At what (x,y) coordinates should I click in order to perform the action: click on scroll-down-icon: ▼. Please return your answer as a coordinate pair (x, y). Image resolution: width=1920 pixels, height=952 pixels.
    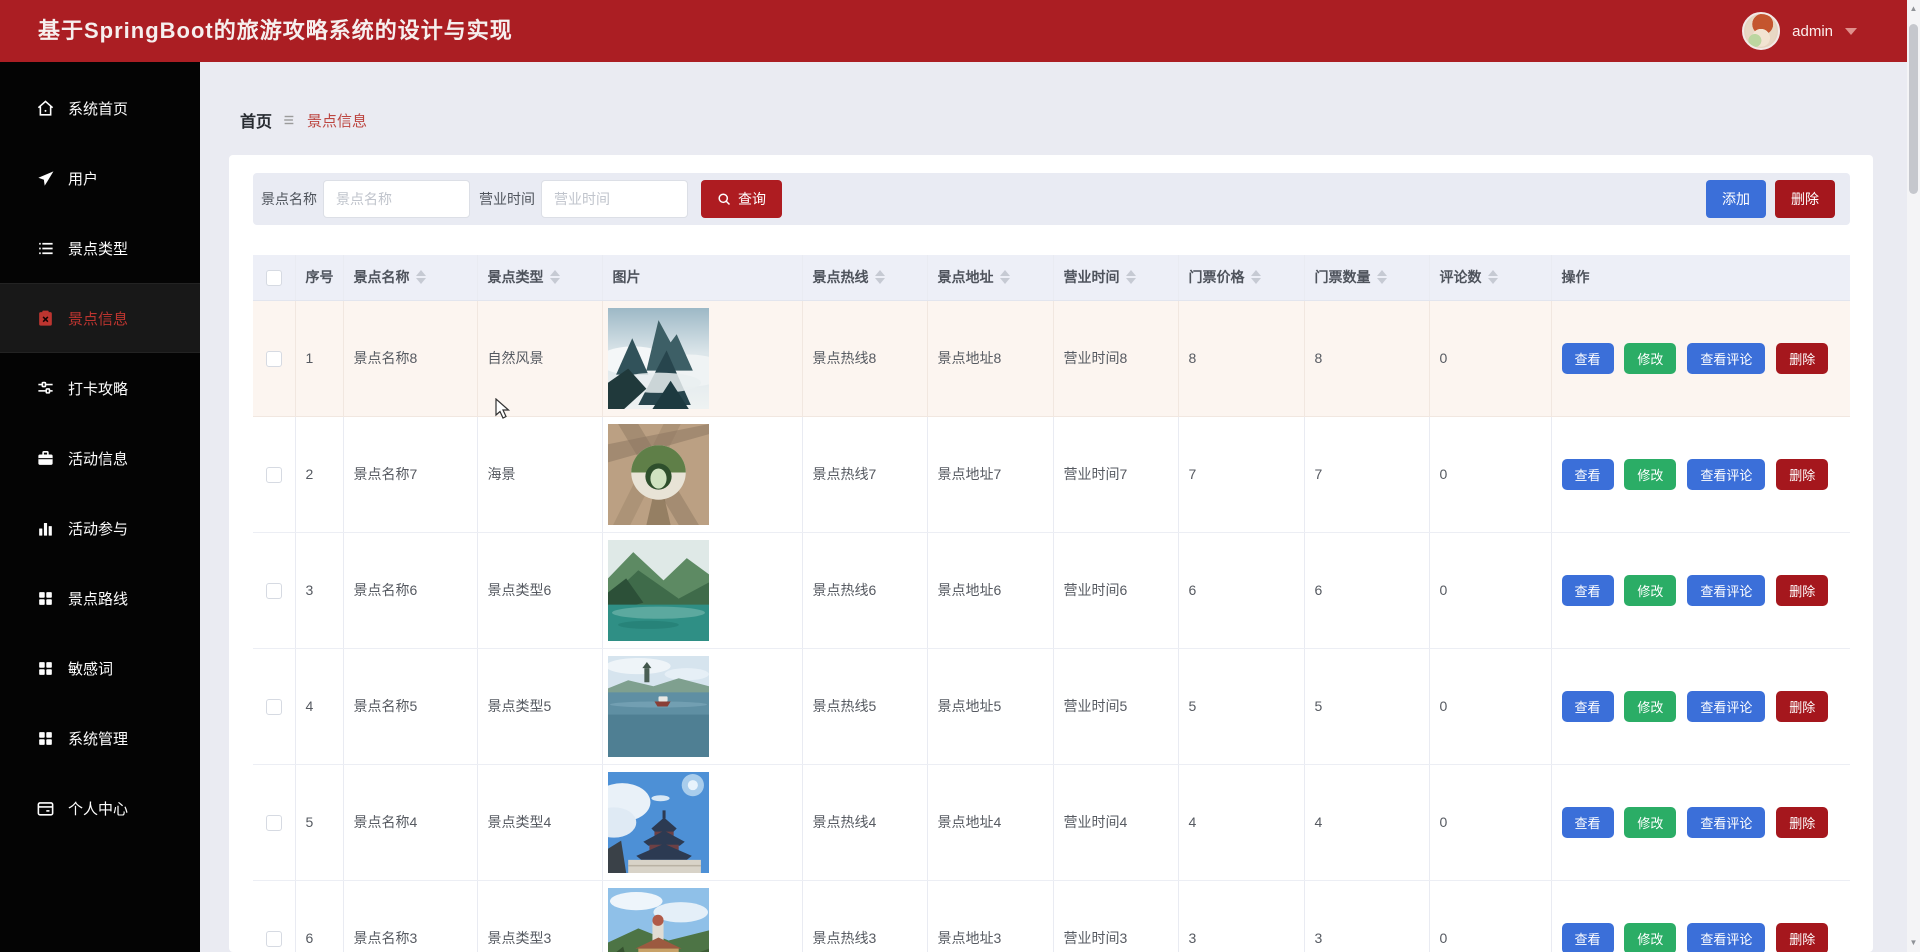
    Looking at the image, I should click on (1913, 943).